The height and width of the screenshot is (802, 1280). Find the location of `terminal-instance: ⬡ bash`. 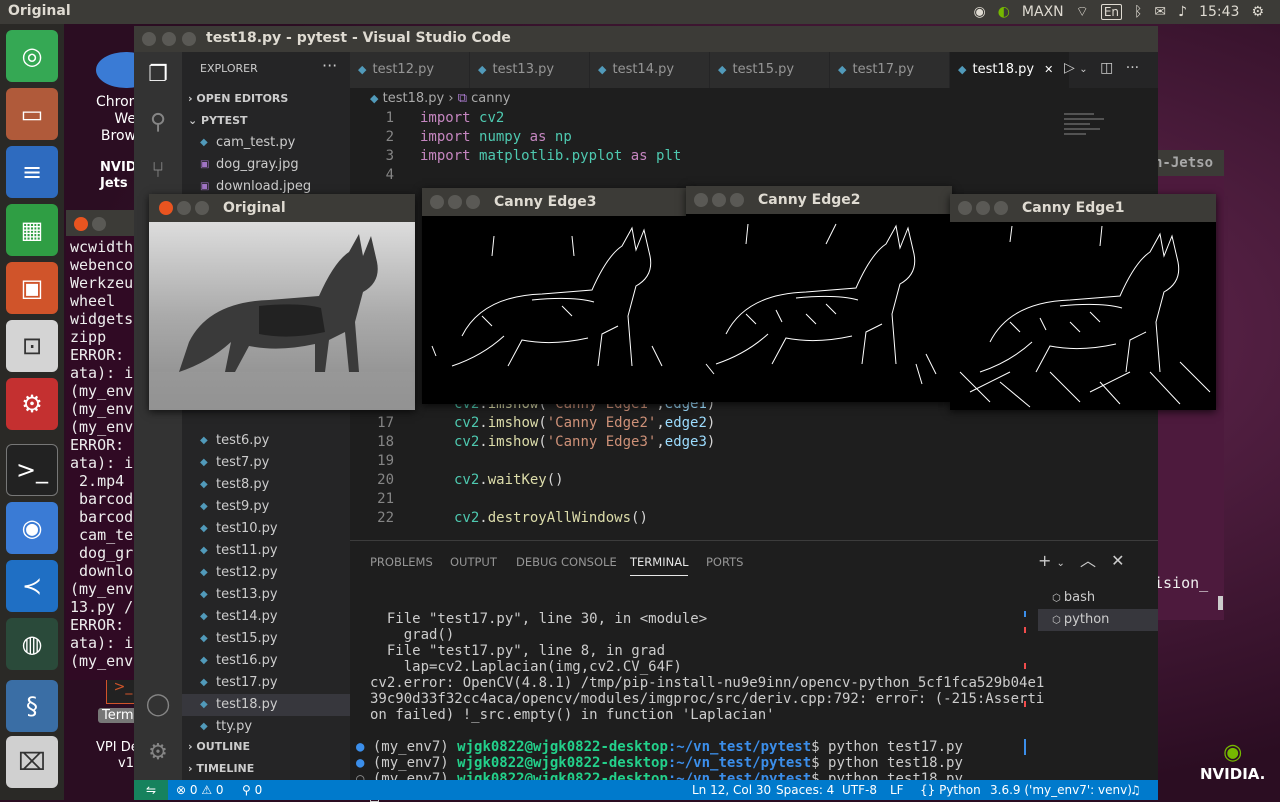

terminal-instance: ⬡ bash is located at coordinates (1098, 598).